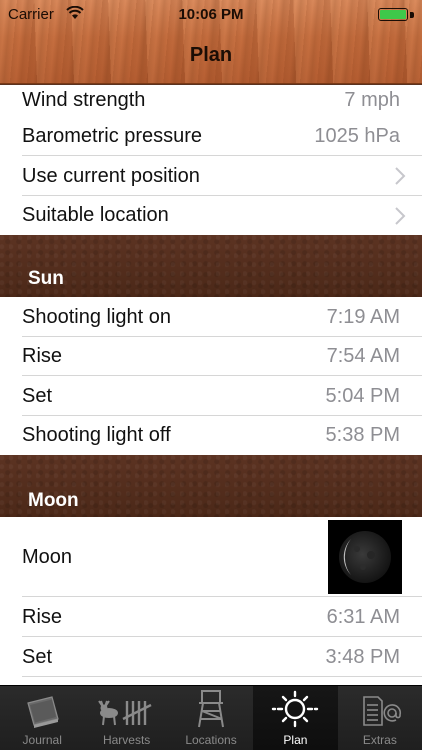  What do you see at coordinates (363, 316) in the screenshot?
I see `row-value: 7:19 AM` at bounding box center [363, 316].